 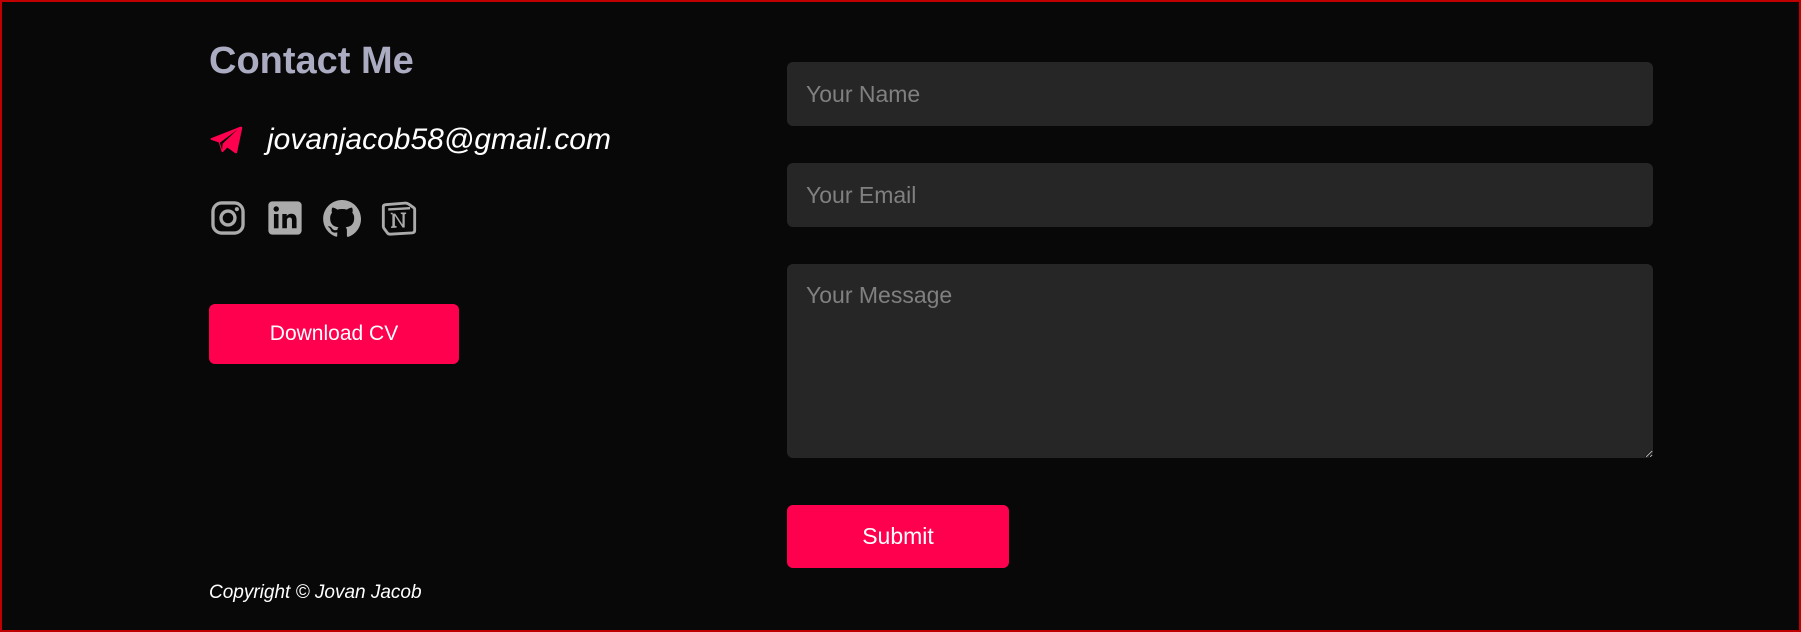 I want to click on linkedin-icon, so click(x=285, y=218).